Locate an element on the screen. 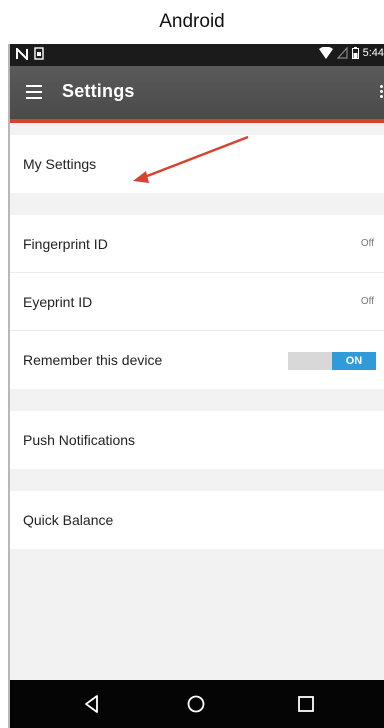 This screenshot has width=384, height=728. navigation-bar is located at coordinates (197, 704).